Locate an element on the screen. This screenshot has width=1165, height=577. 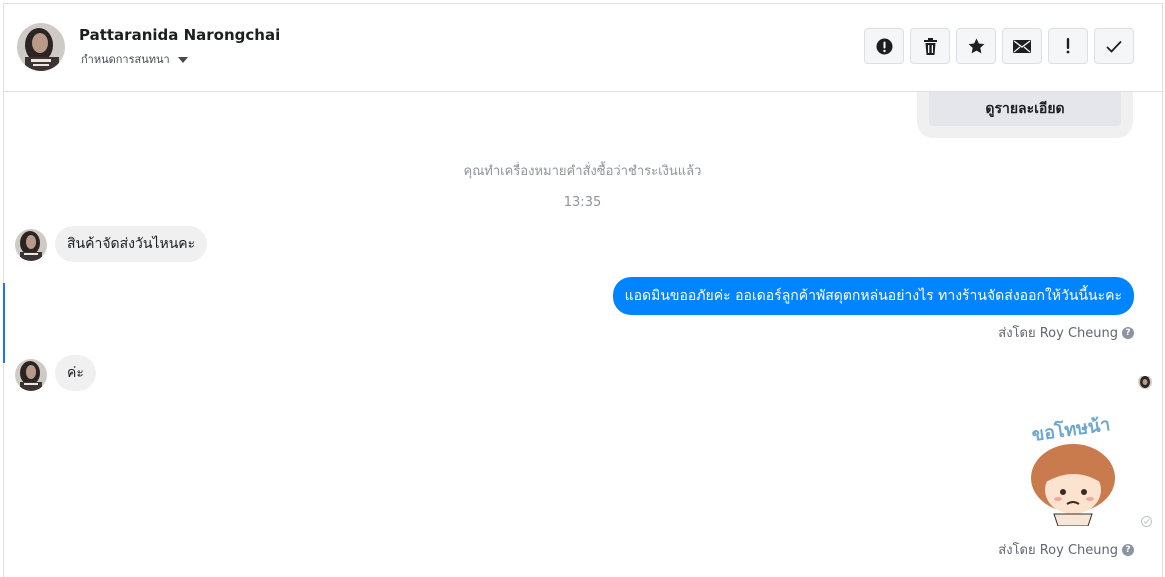
conversation-label-text: กำหนดการสนทนา is located at coordinates (125, 59).